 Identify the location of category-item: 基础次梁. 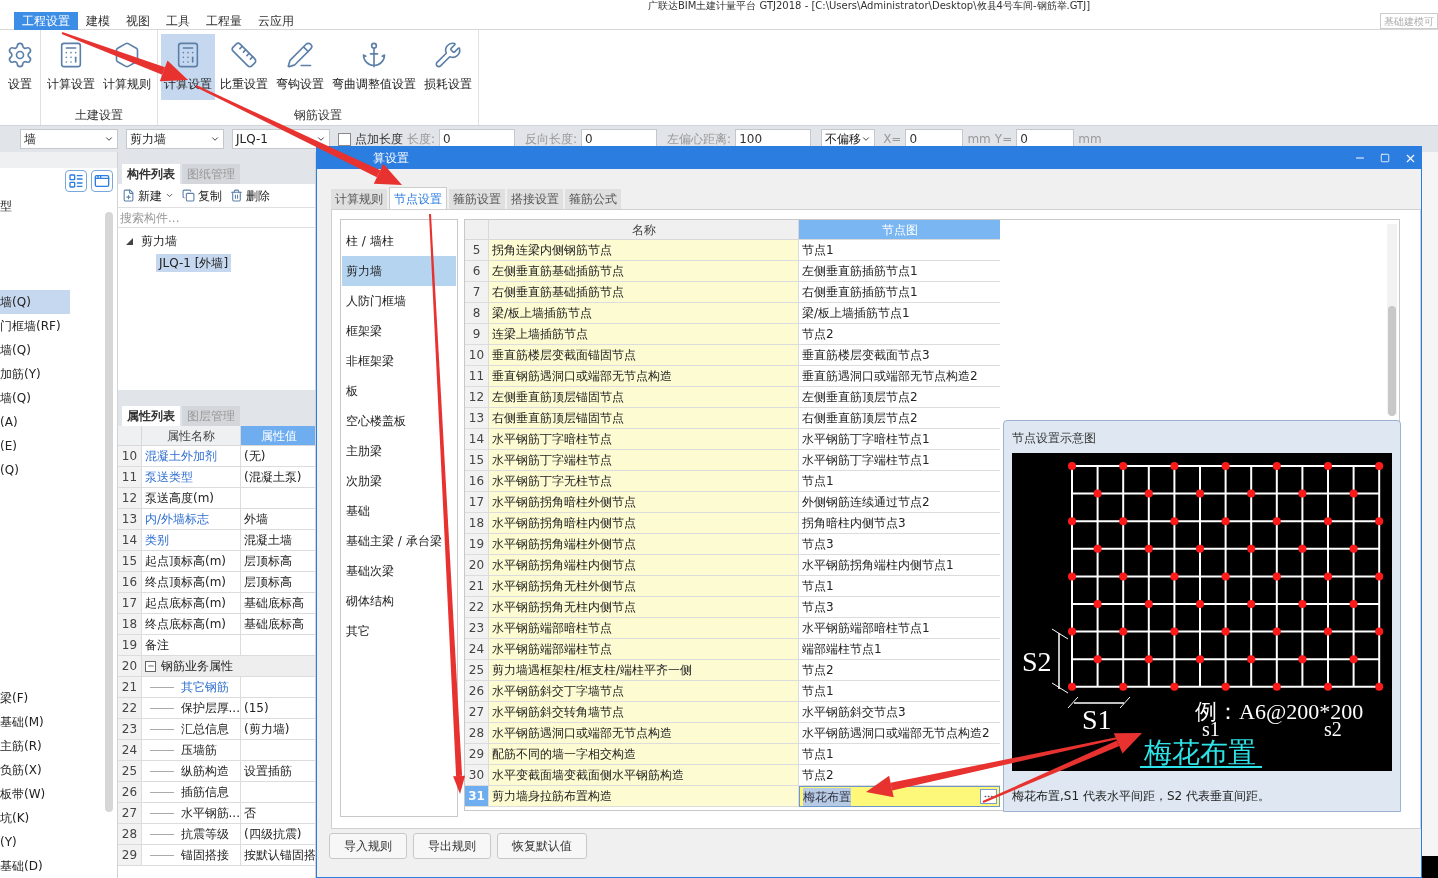
(399, 571).